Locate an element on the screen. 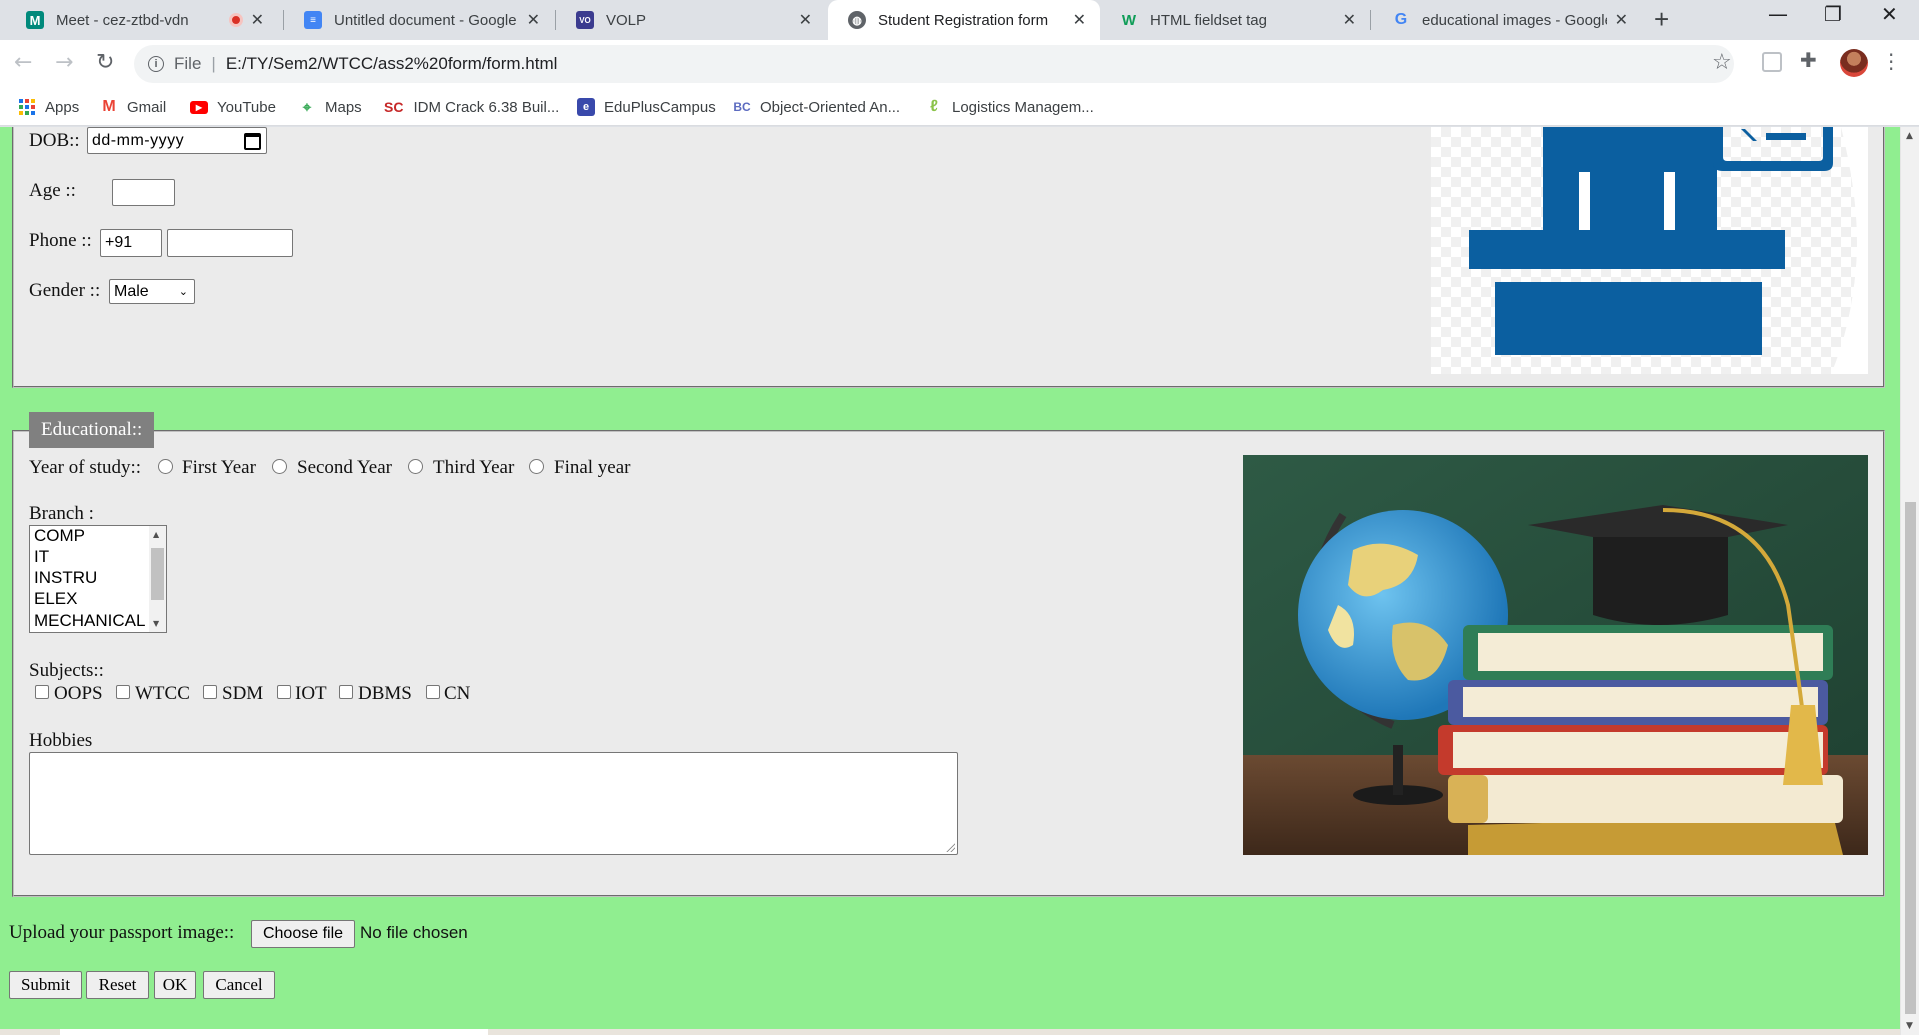 This screenshot has width=1919, height=1035. bookmark-gmail: M Gmail is located at coordinates (133, 107).